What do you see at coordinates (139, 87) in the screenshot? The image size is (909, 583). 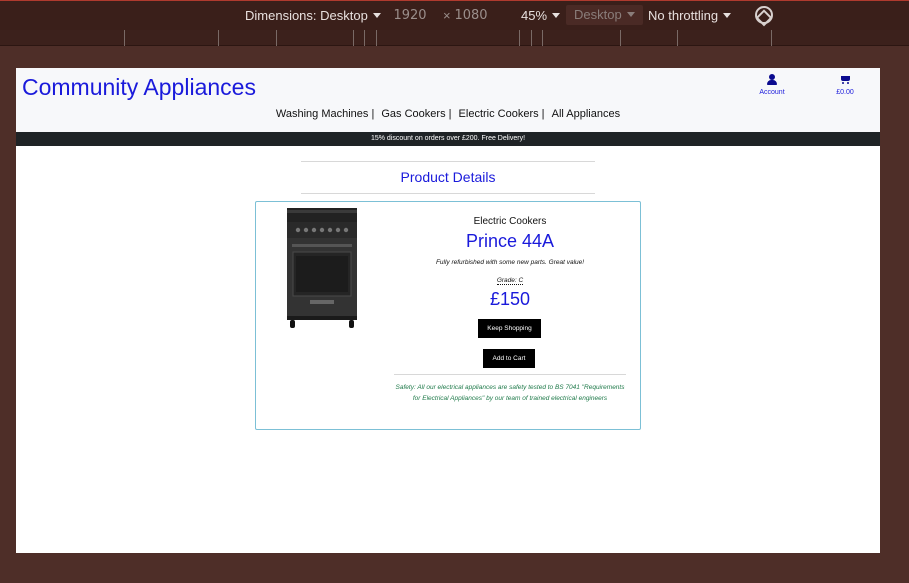 I see `brand-logo-link: Community Appliances` at bounding box center [139, 87].